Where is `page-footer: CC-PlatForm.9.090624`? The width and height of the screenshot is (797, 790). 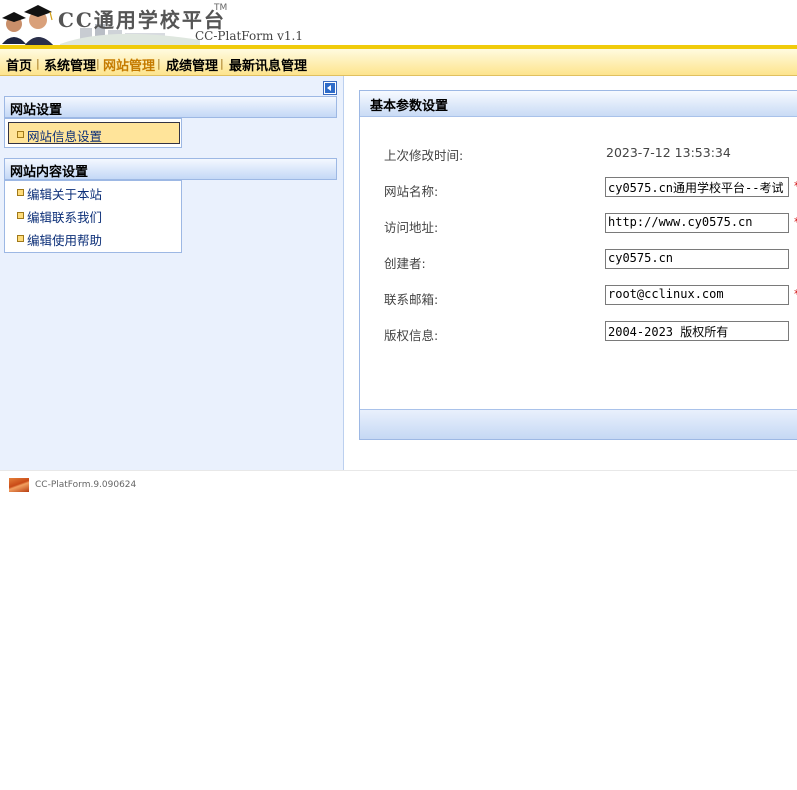
page-footer: CC-PlatForm.9.090624 is located at coordinates (398, 485).